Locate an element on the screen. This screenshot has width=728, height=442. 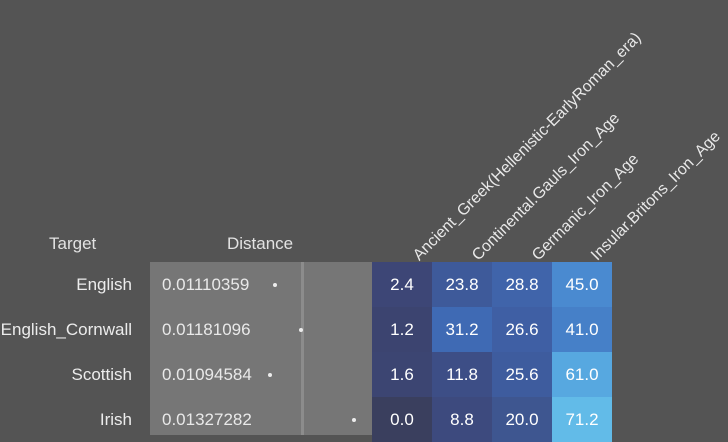
heatmap-cell: 61.0 is located at coordinates (582, 374).